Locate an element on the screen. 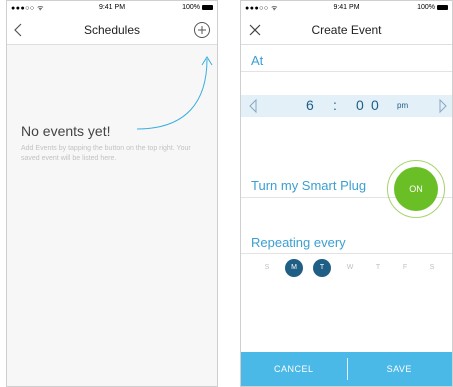 The width and height of the screenshot is (453, 387). day-friday: F is located at coordinates (405, 268).